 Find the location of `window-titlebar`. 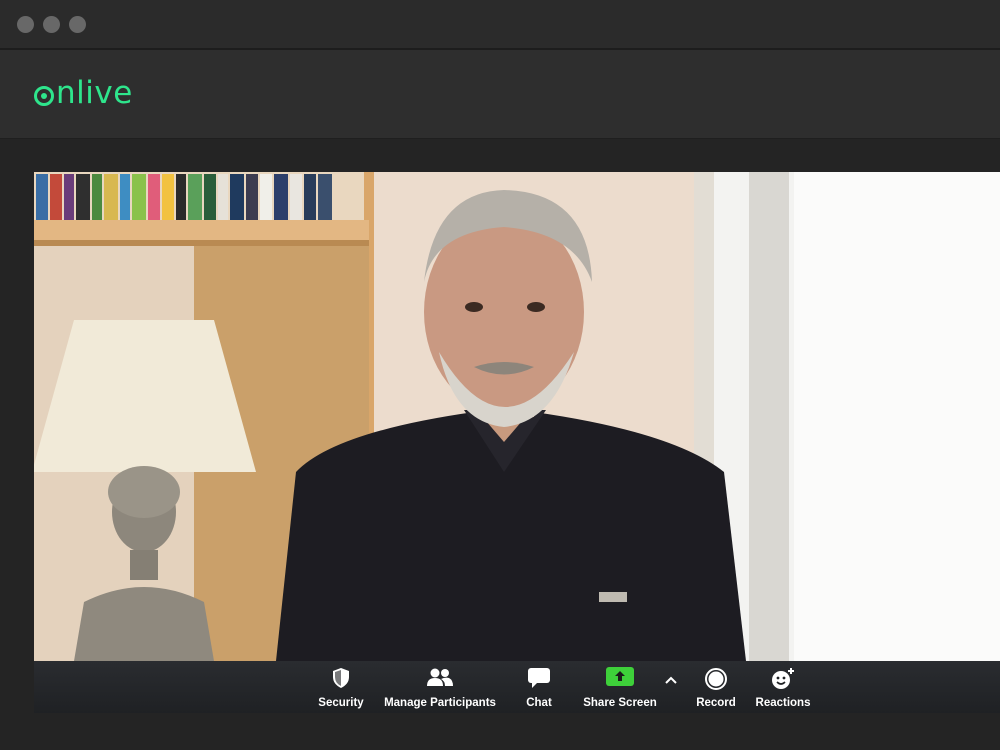

window-titlebar is located at coordinates (500, 25).